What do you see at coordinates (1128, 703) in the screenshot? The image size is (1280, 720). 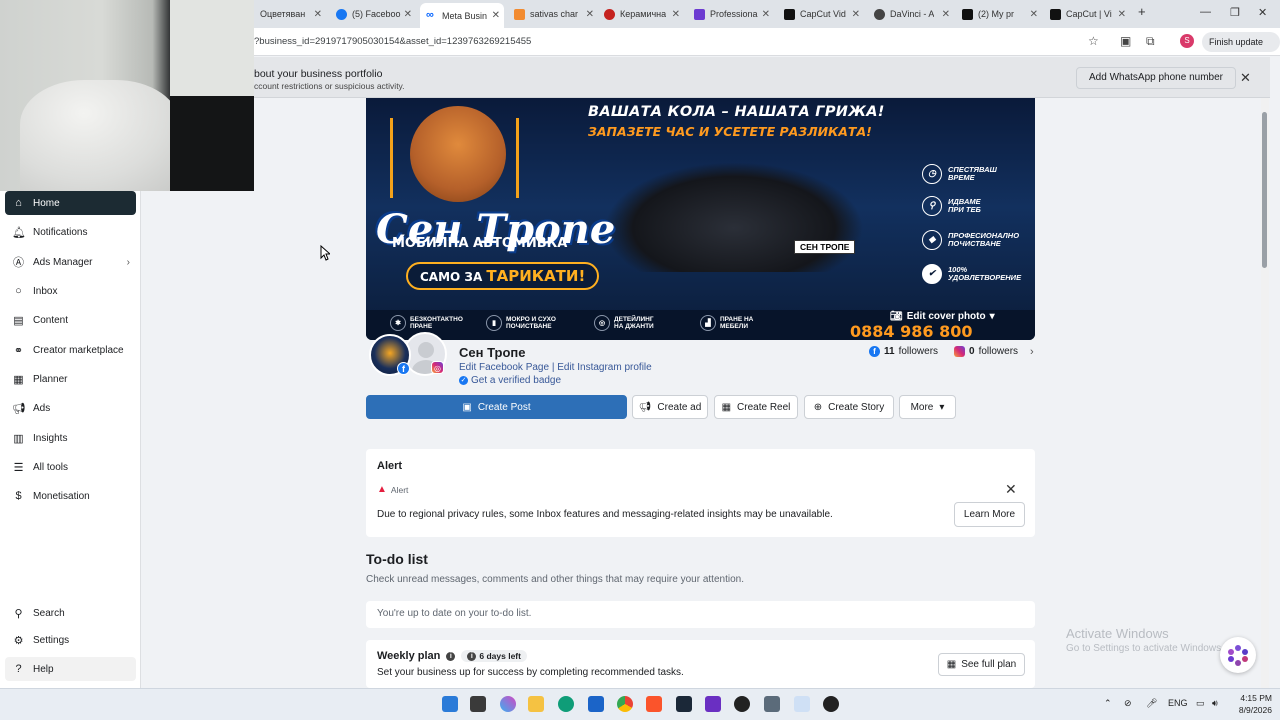 I see `network-icon: ⊘` at bounding box center [1128, 703].